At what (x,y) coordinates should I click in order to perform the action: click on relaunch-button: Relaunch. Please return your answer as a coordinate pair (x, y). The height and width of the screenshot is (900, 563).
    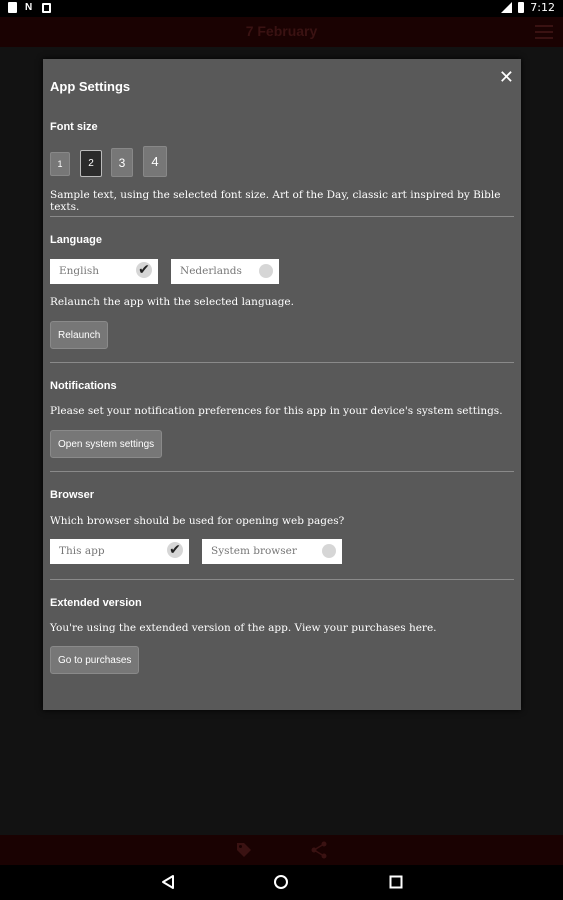
    Looking at the image, I should click on (79, 335).